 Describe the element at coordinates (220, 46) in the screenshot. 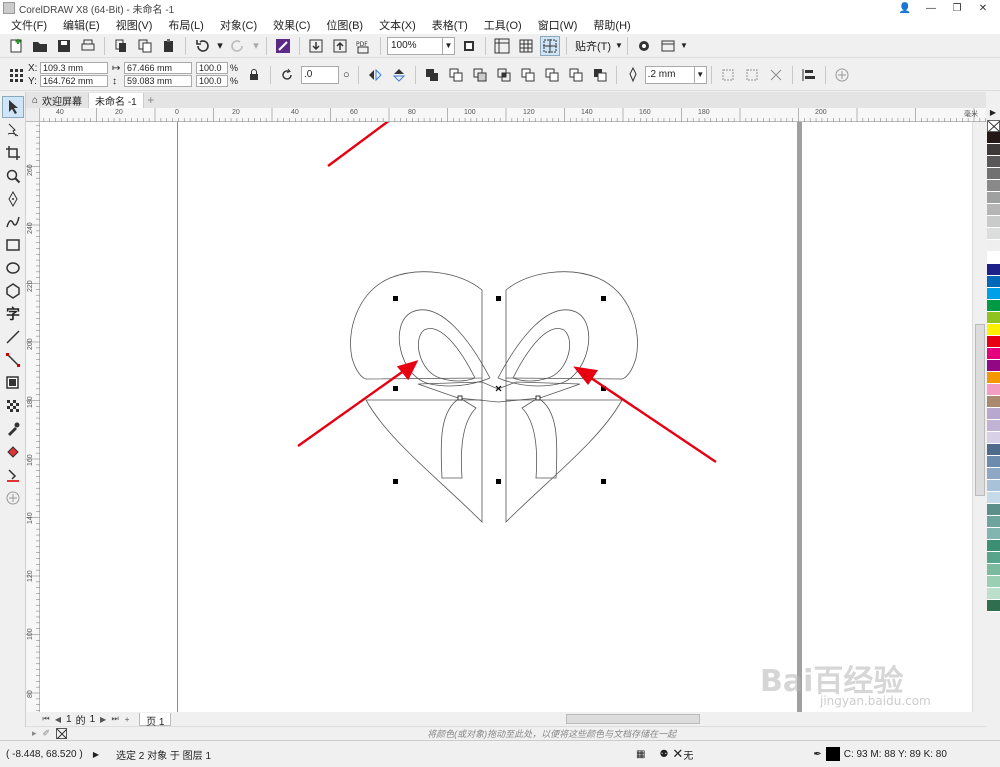

I see `undo-dropdown-icon: ▾` at that location.